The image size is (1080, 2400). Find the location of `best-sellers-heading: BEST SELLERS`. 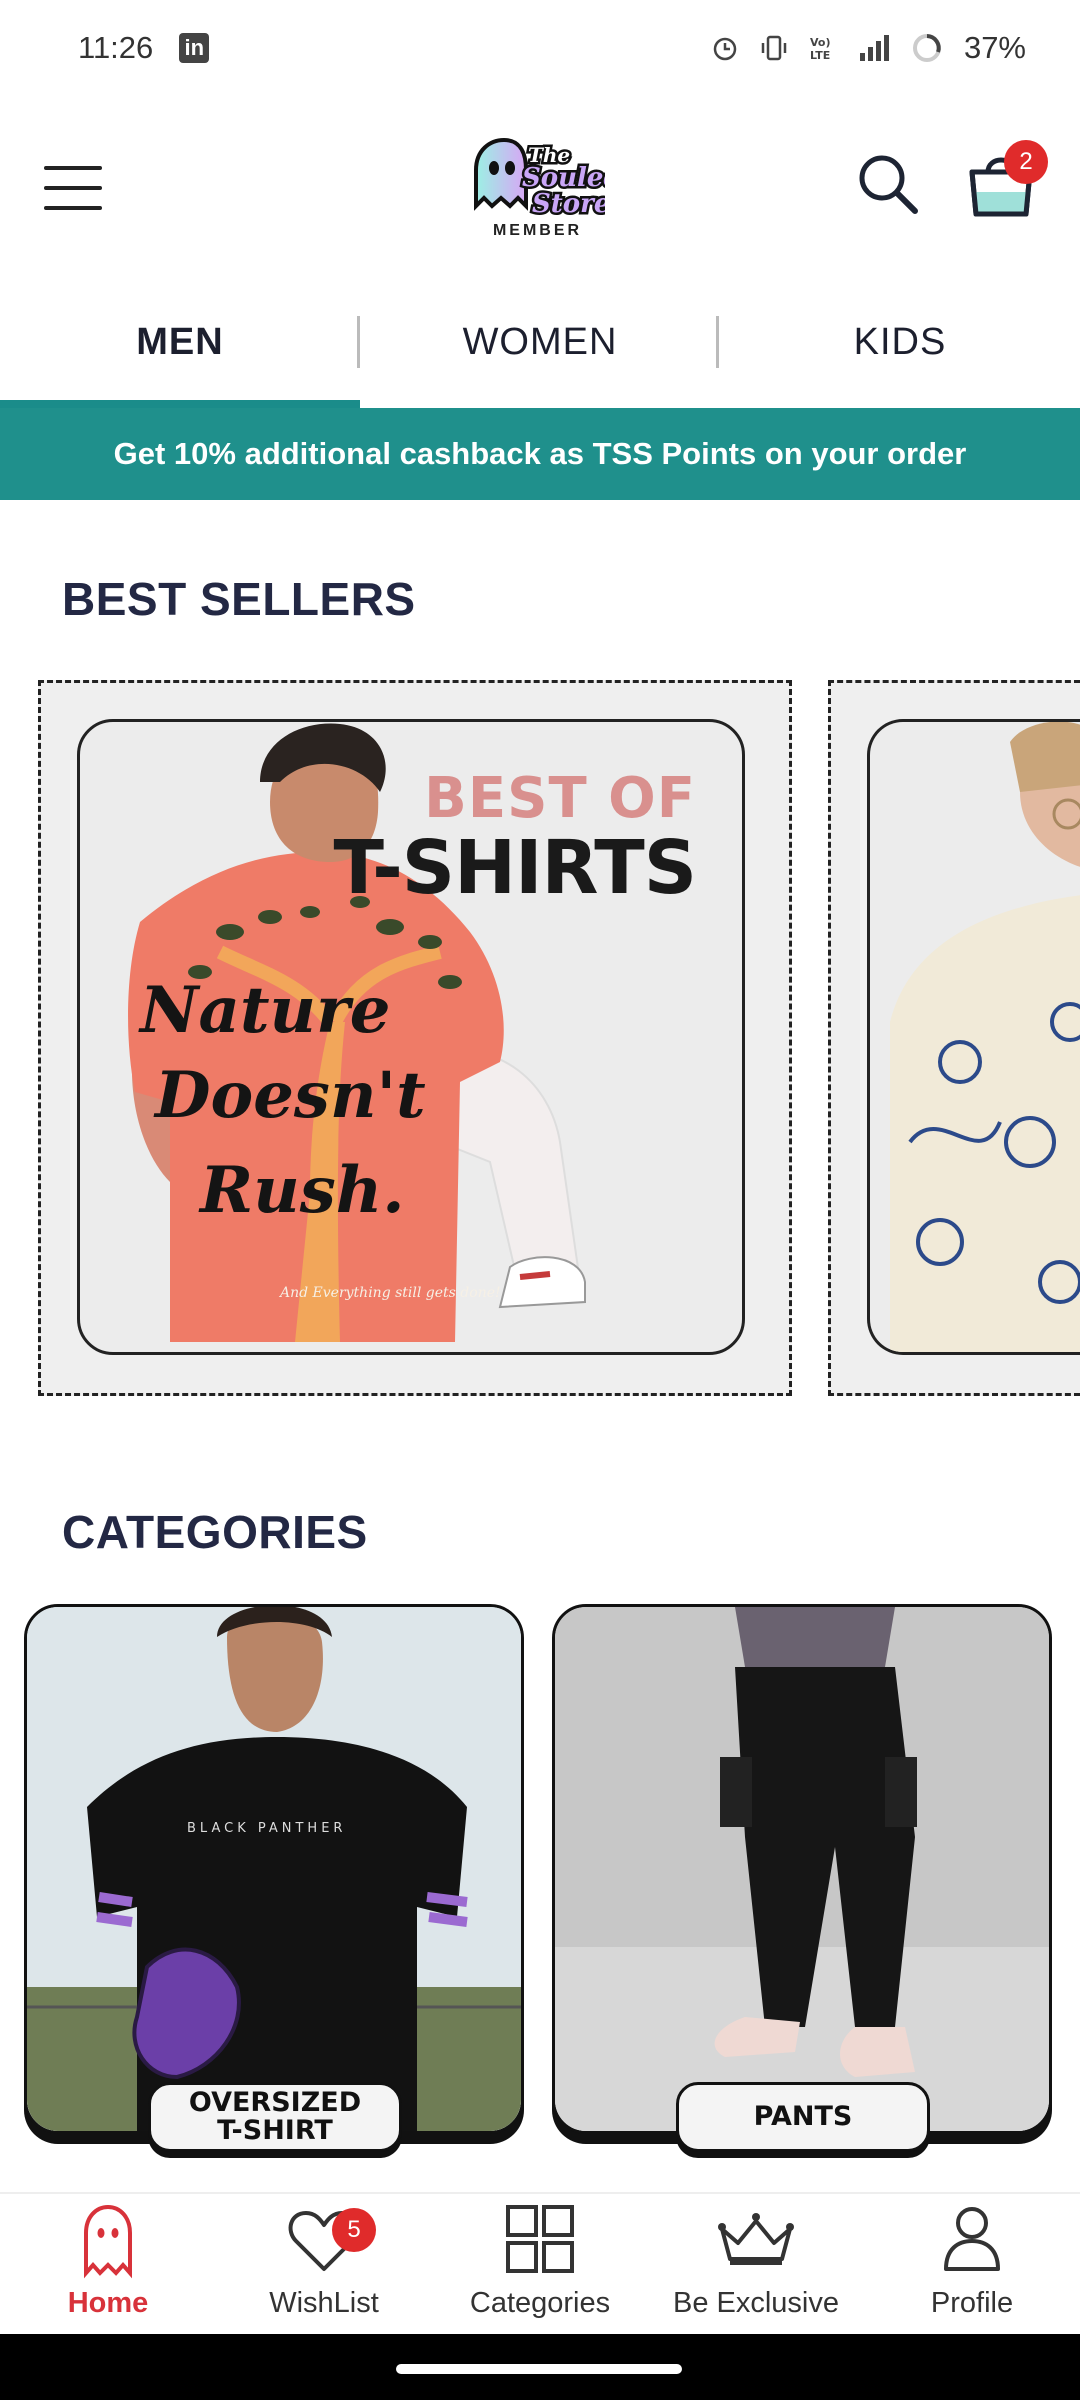

best-sellers-heading: BEST SELLERS is located at coordinates (239, 599).